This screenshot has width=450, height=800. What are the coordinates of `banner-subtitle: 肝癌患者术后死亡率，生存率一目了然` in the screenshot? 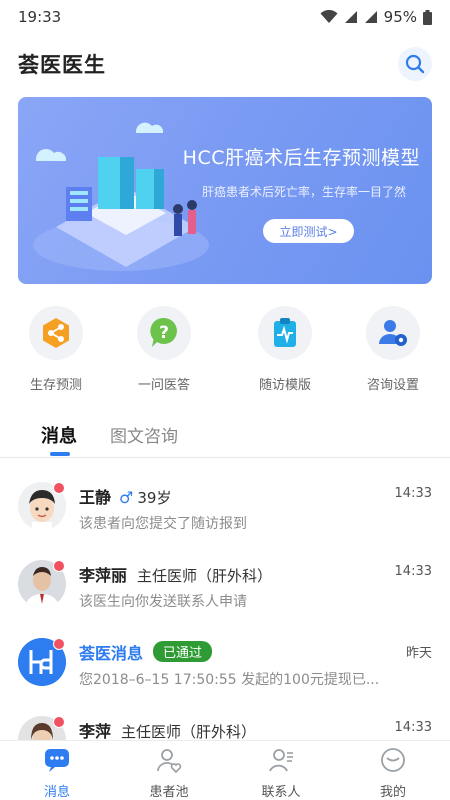 It's located at (303, 192).